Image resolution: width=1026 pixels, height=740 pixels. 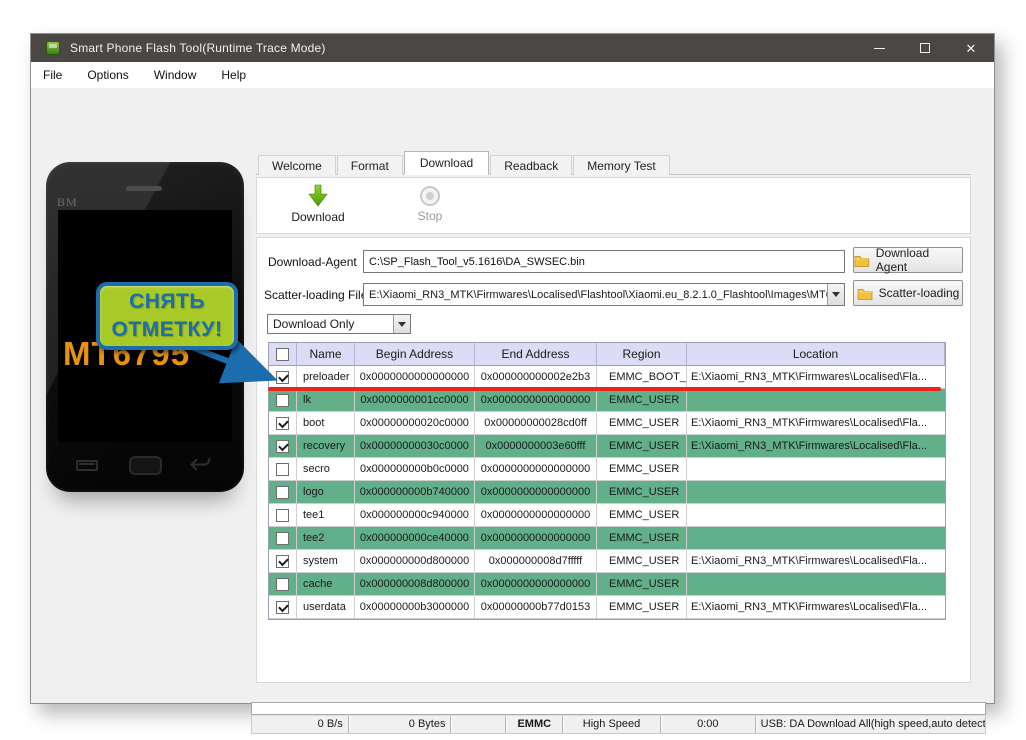 I want to click on progress-bar, so click(x=618, y=708).